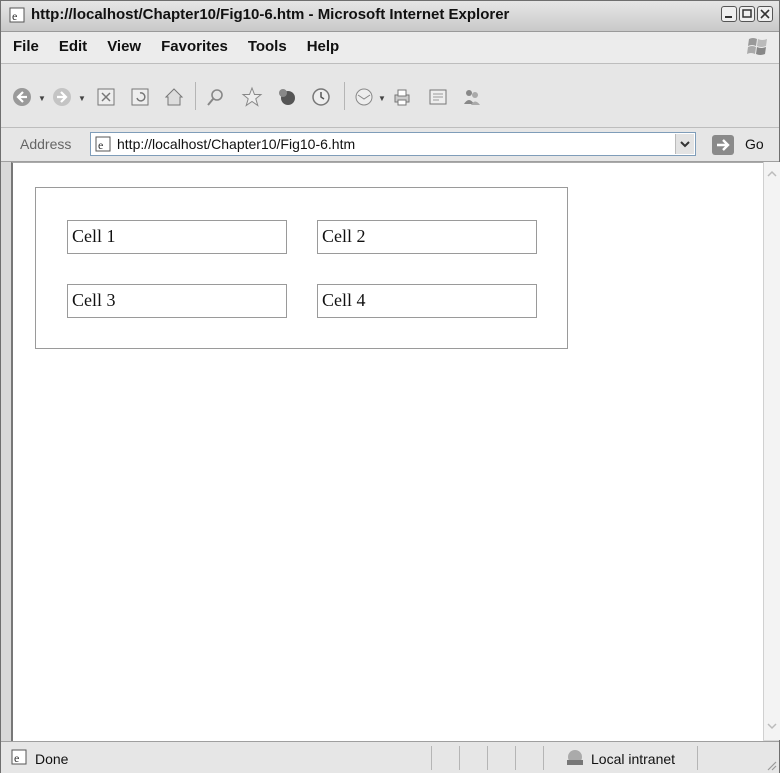 Image resolution: width=780 pixels, height=773 pixels. Describe the element at coordinates (390, 96) in the screenshot. I see `toolbar: ▼ ▼ ▼` at that location.